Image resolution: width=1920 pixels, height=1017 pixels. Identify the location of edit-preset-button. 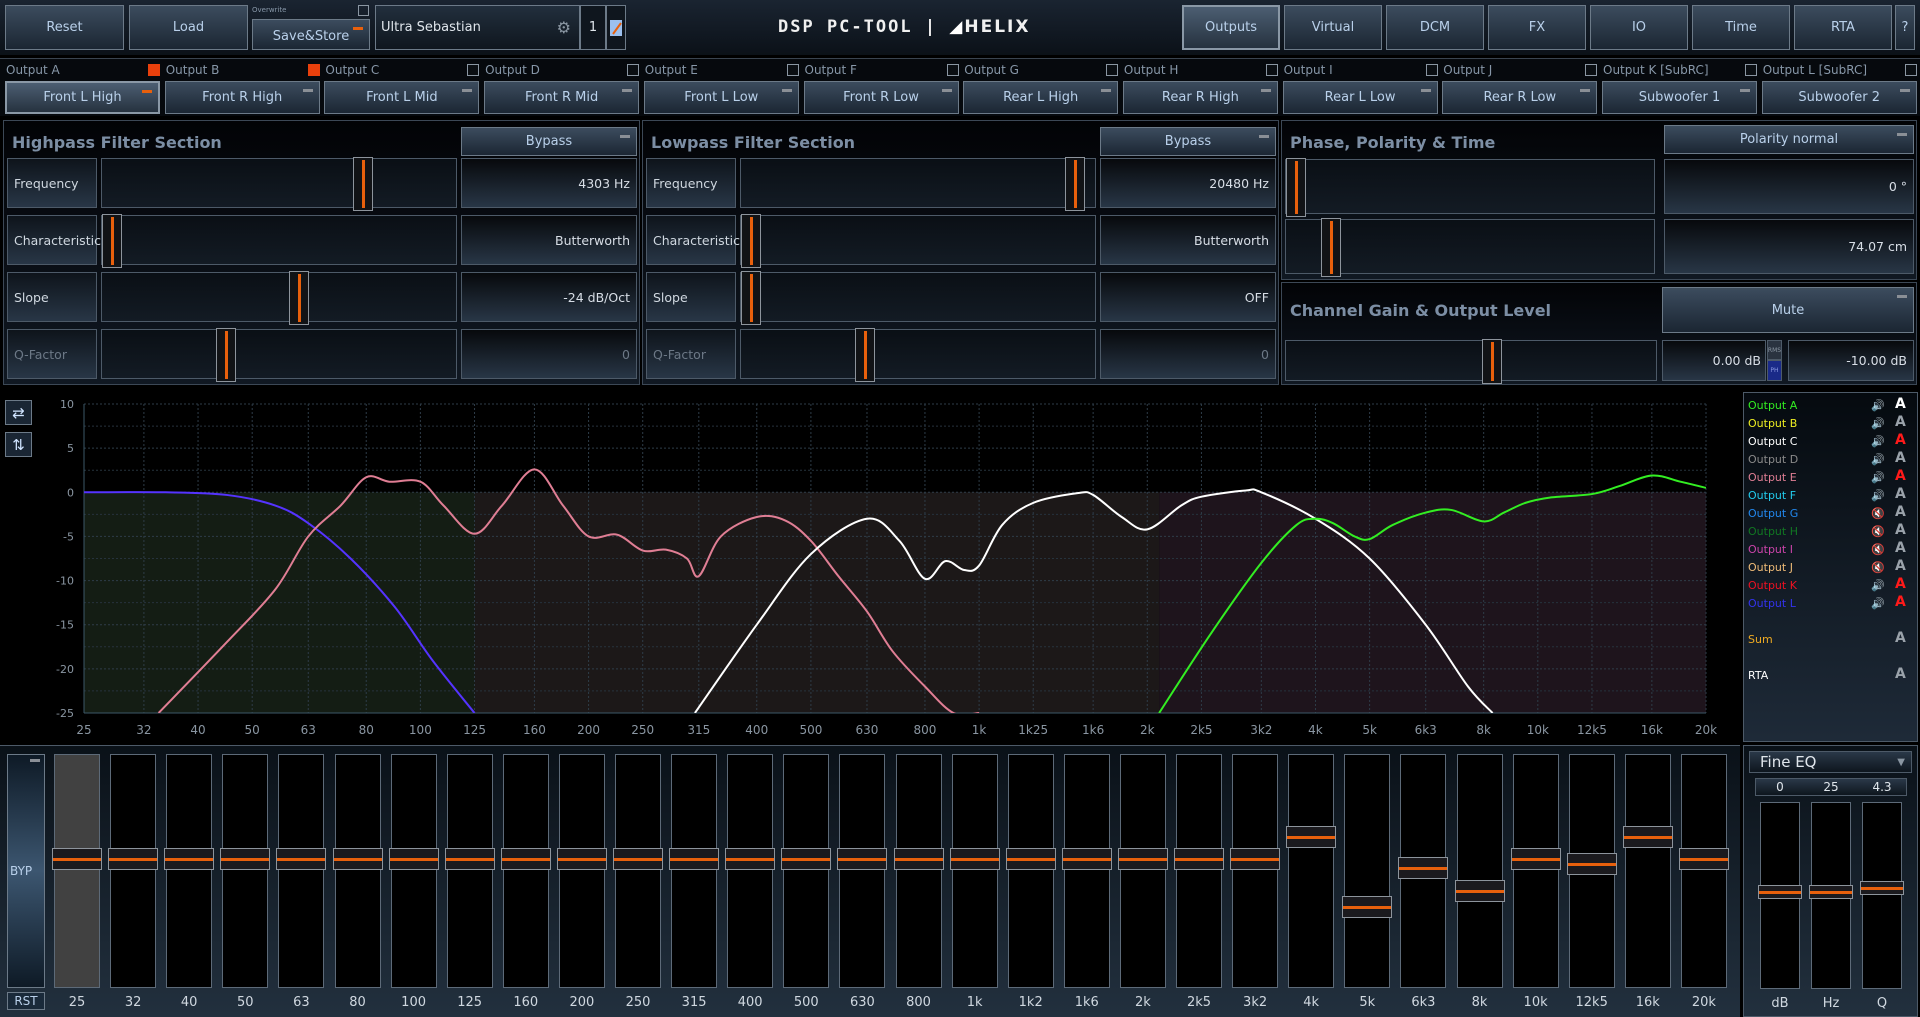
(616, 27).